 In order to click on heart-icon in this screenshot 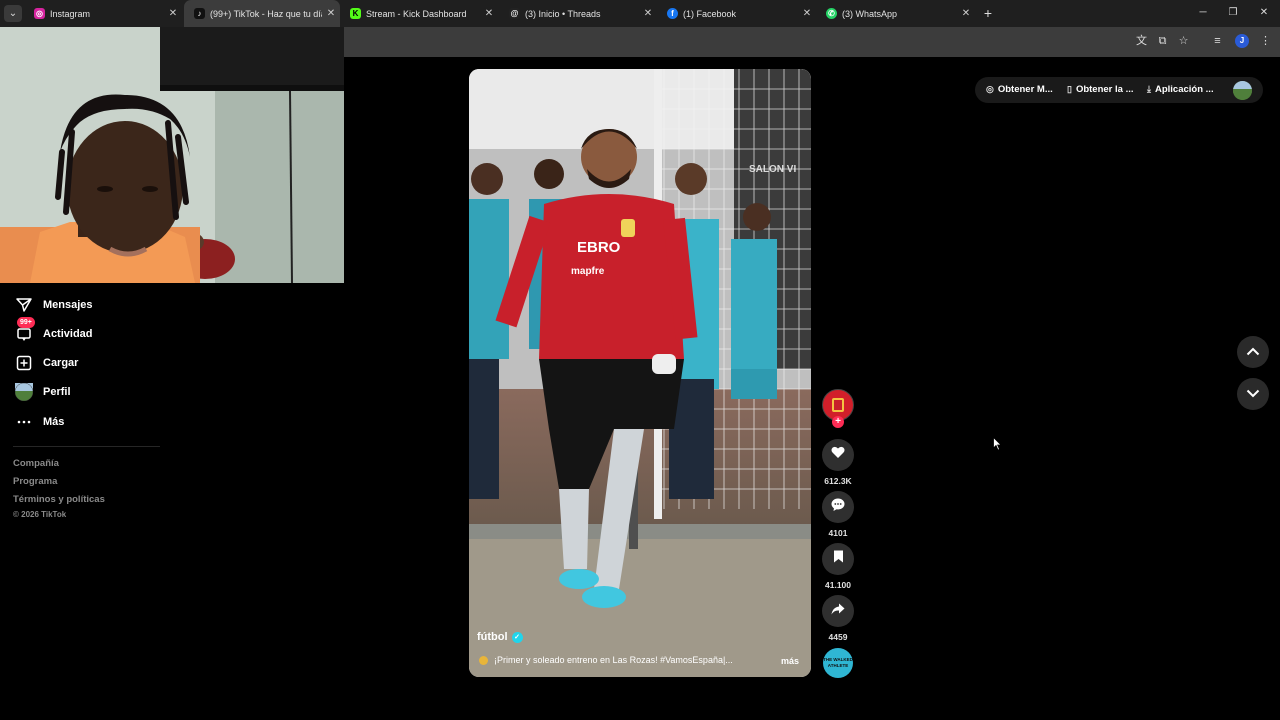, I will do `click(838, 455)`.